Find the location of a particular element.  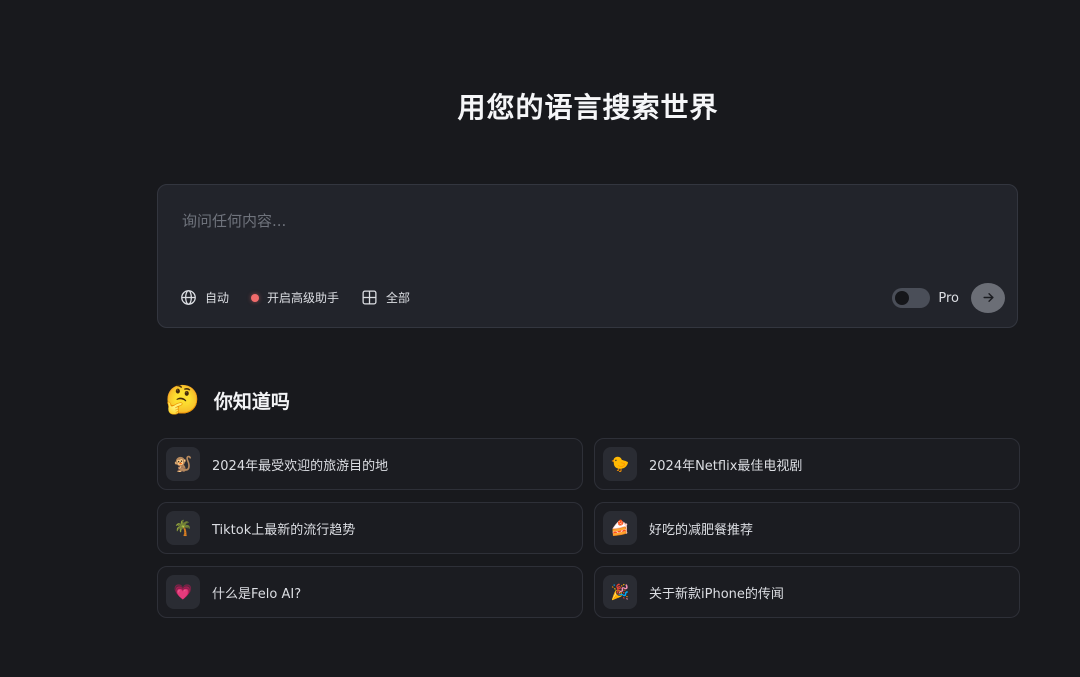

thinking-face-icon: 🤔 is located at coordinates (182, 399).